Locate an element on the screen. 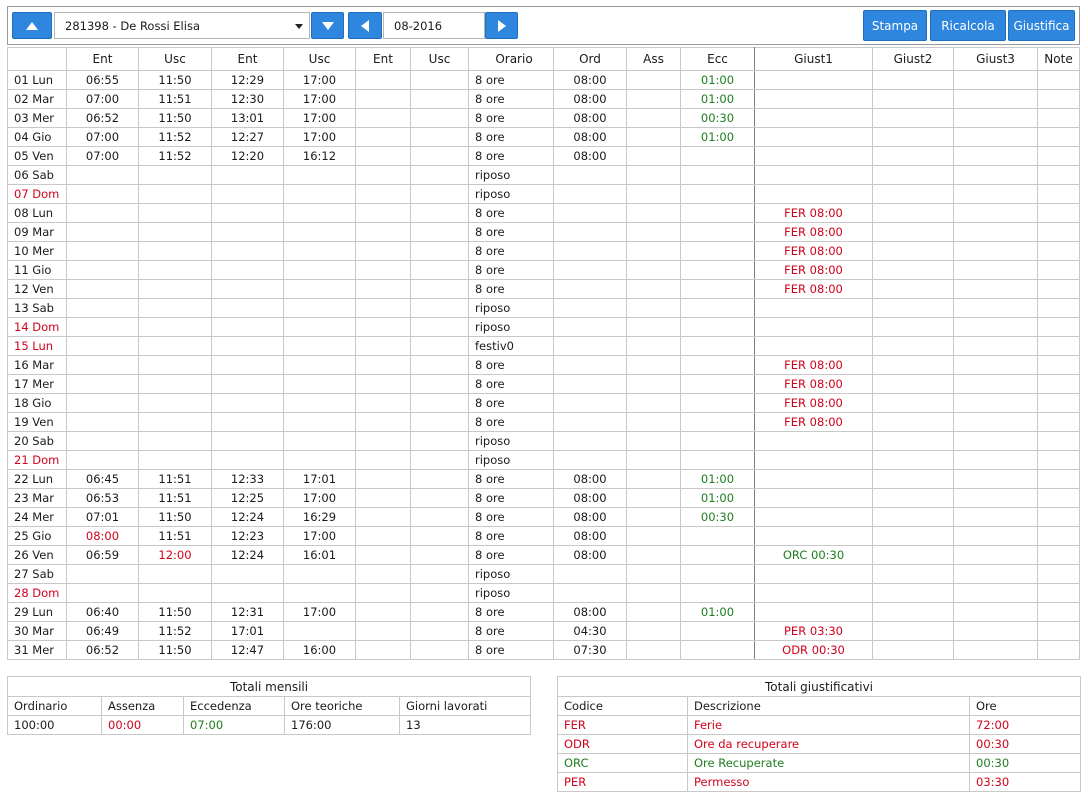 The height and width of the screenshot is (800, 1088). time-cell: 06:53 is located at coordinates (102, 498).